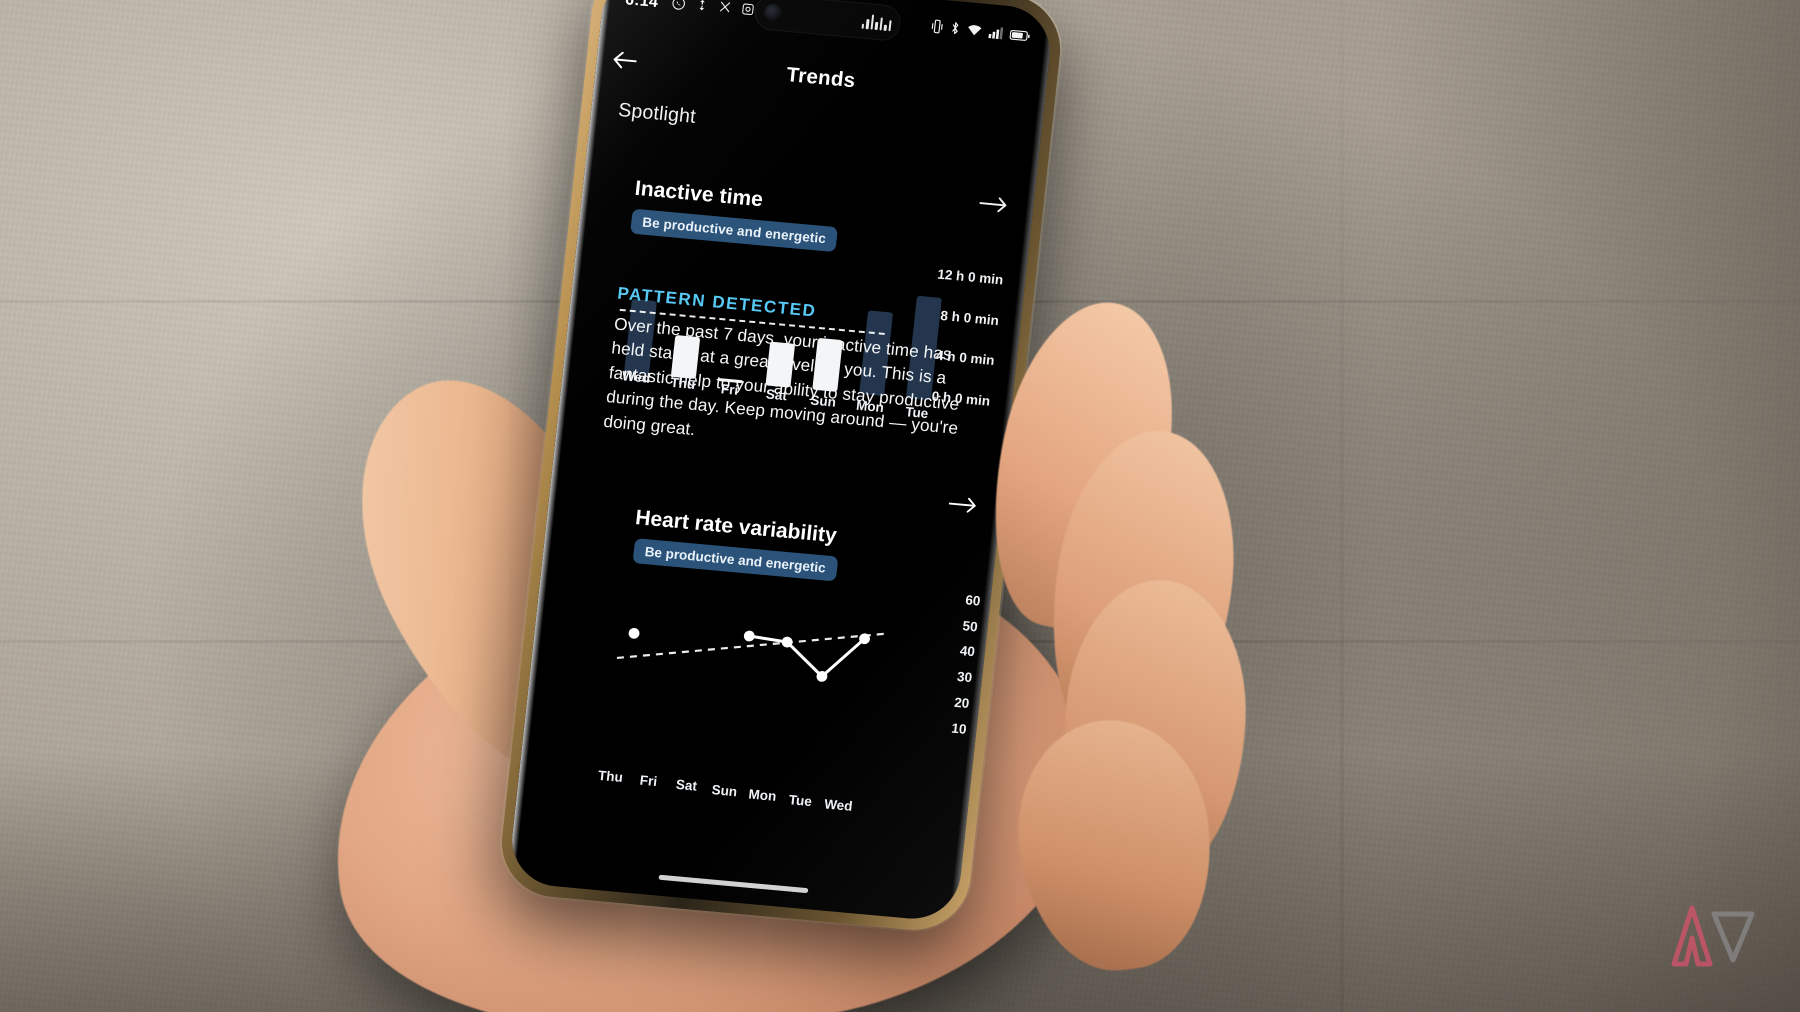 The height and width of the screenshot is (1012, 1800). Describe the element at coordinates (641, 6) in the screenshot. I see `status-bar-clock: 6:14` at that location.